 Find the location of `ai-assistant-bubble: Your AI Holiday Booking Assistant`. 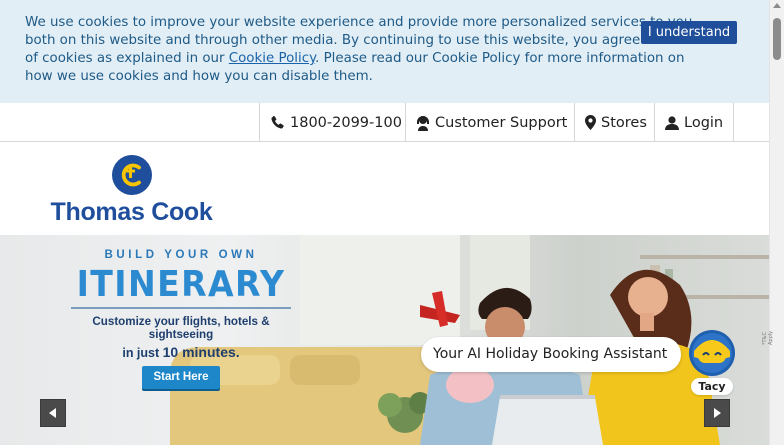

ai-assistant-bubble: Your AI Holiday Booking Assistant is located at coordinates (551, 354).